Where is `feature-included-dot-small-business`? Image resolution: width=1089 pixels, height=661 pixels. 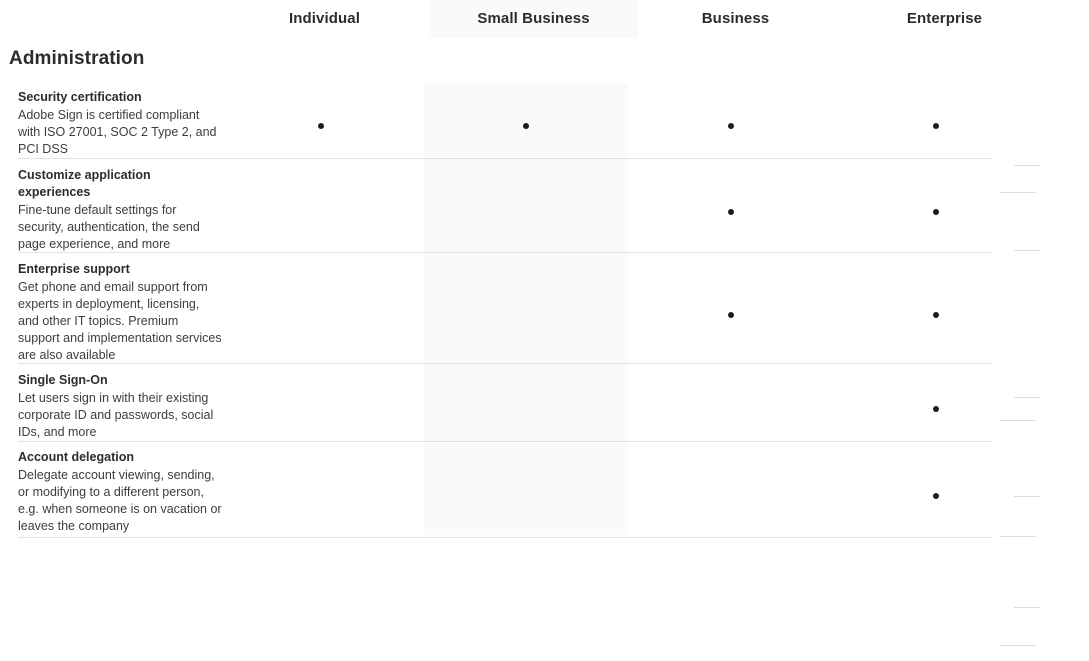 feature-included-dot-small-business is located at coordinates (526, 126).